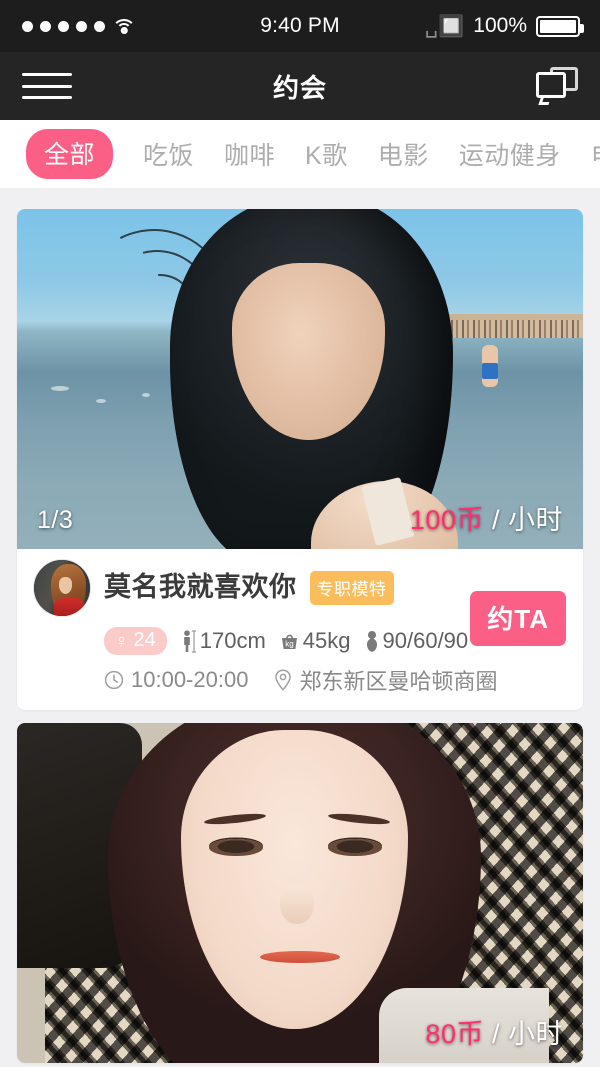  Describe the element at coordinates (55, 520) in the screenshot. I see `photo-counter: 1/3` at that location.